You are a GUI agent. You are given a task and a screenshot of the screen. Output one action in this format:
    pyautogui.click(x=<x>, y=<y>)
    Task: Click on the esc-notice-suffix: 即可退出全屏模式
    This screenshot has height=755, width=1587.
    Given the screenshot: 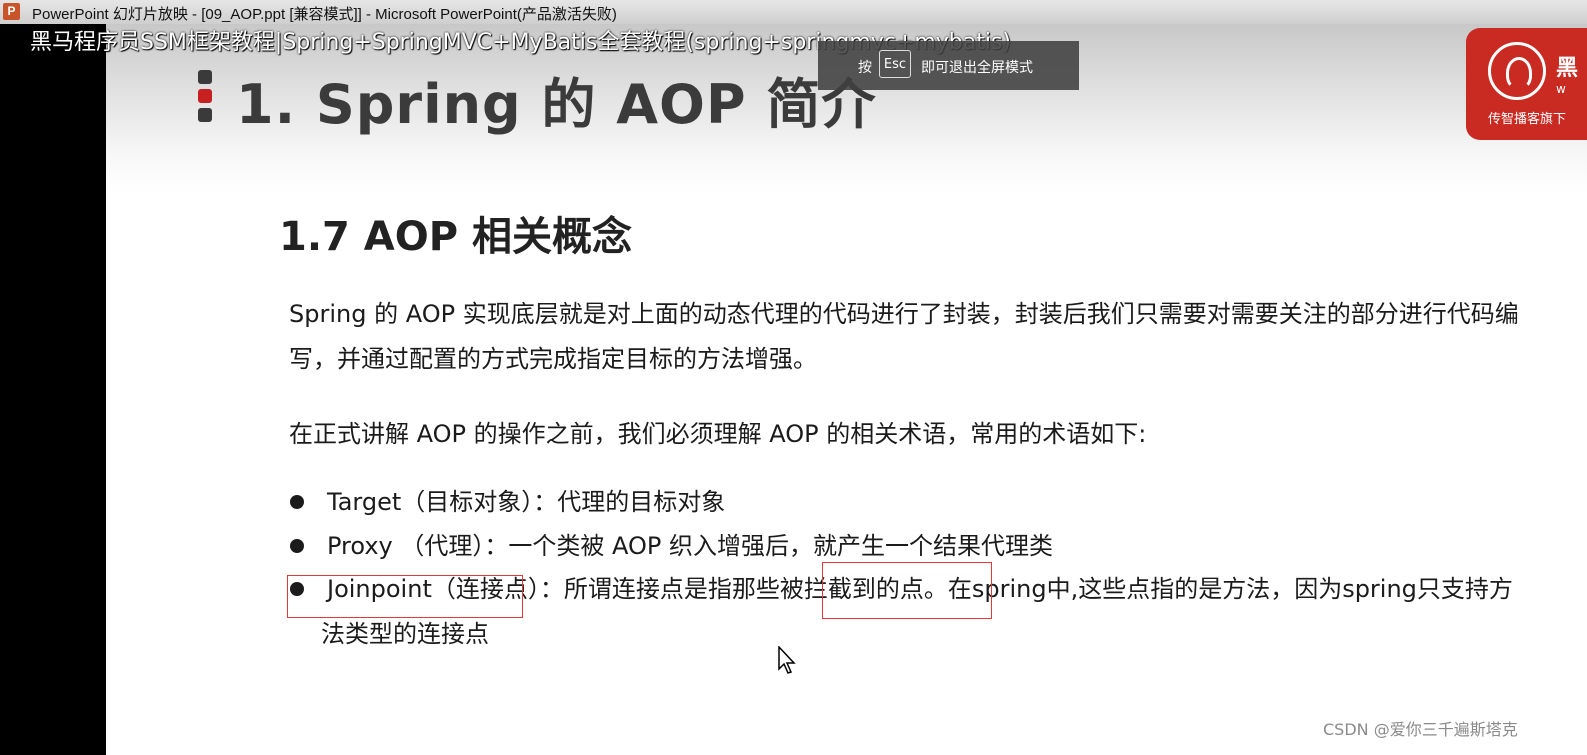 What is the action you would take?
    pyautogui.click(x=977, y=68)
    